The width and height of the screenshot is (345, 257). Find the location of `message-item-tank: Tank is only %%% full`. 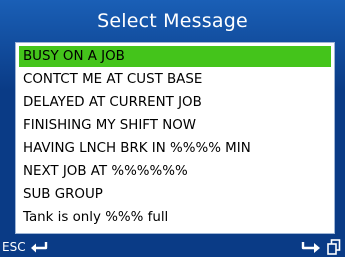

message-item-tank: Tank is only %%% full is located at coordinates (175, 217).